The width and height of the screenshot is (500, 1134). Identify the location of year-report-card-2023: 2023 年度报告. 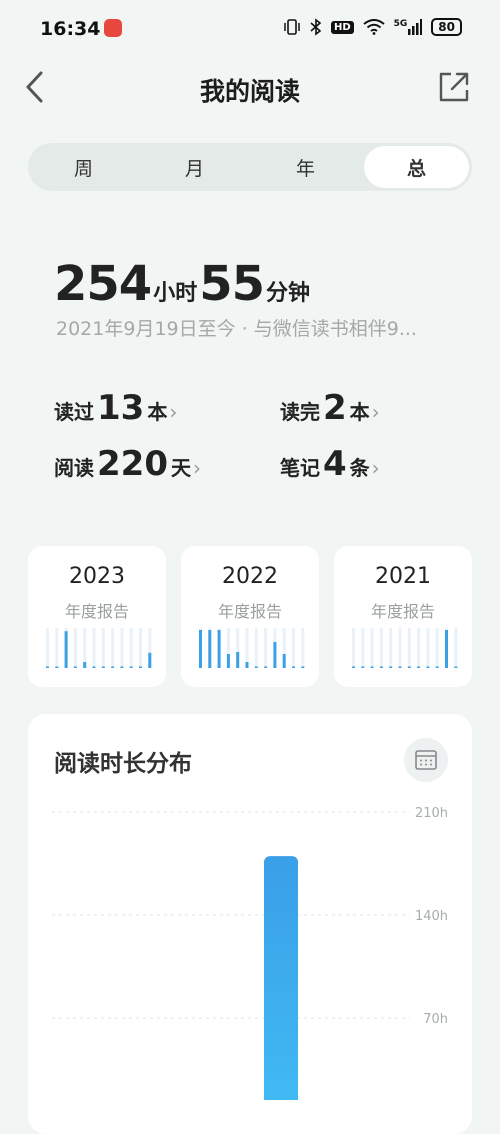
(97, 616).